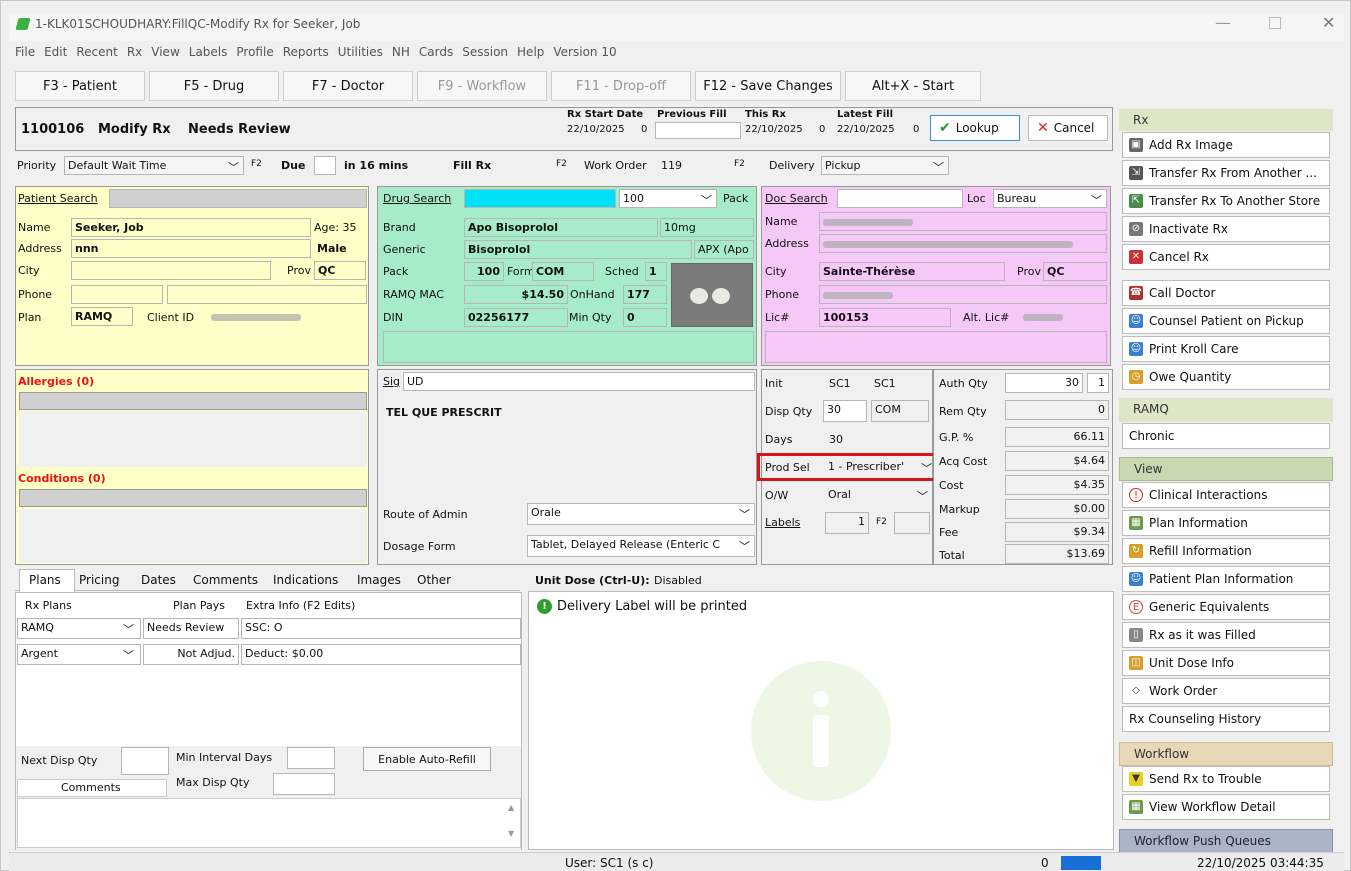 The image size is (1351, 871). I want to click on menu-utilities: Utilities, so click(360, 52).